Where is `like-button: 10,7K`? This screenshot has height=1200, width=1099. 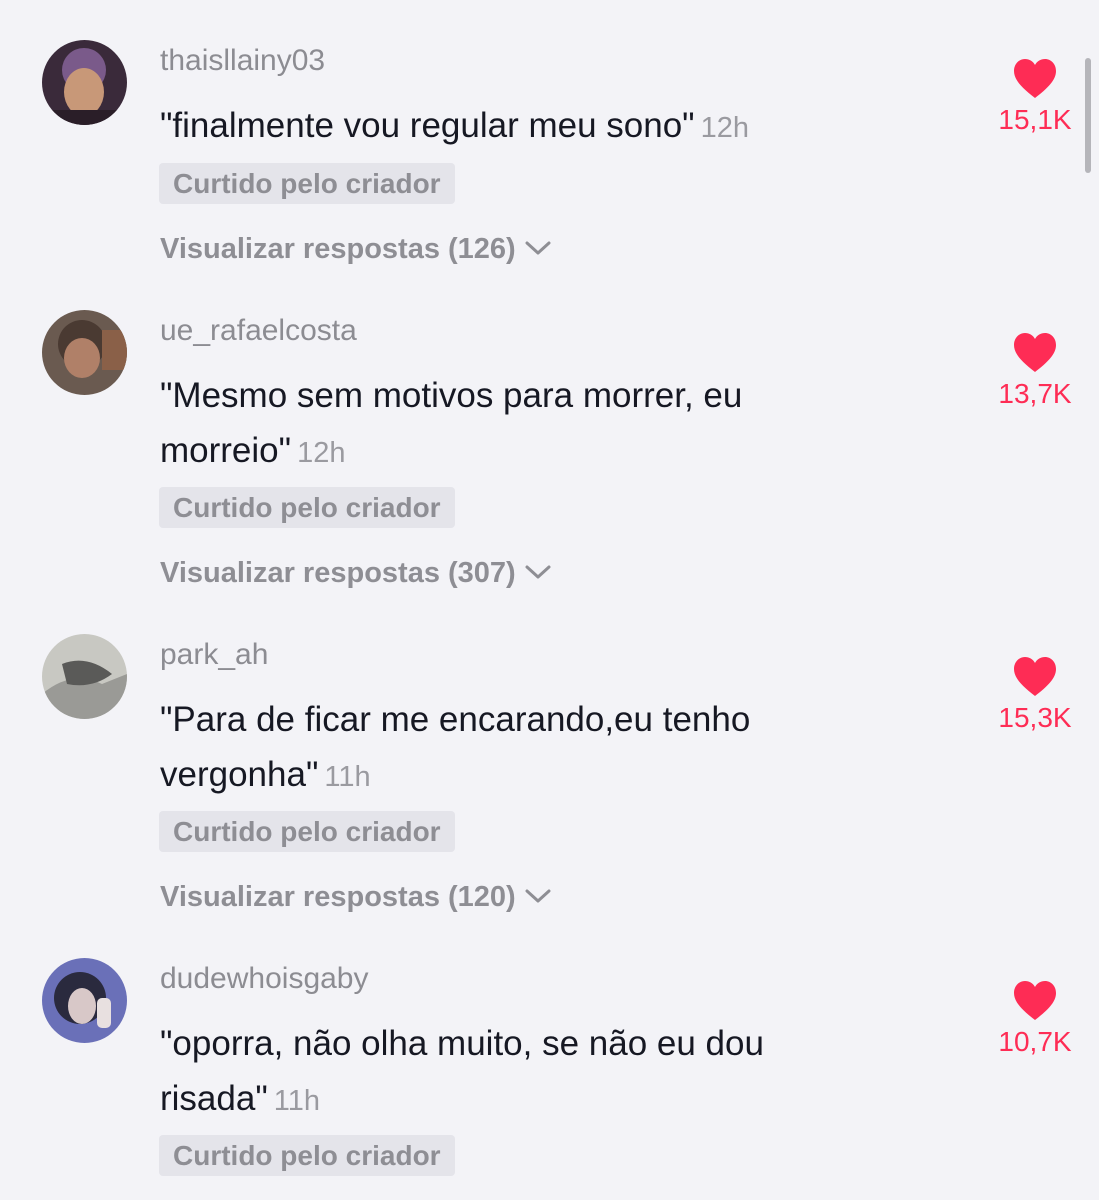 like-button: 10,7K is located at coordinates (1035, 1019).